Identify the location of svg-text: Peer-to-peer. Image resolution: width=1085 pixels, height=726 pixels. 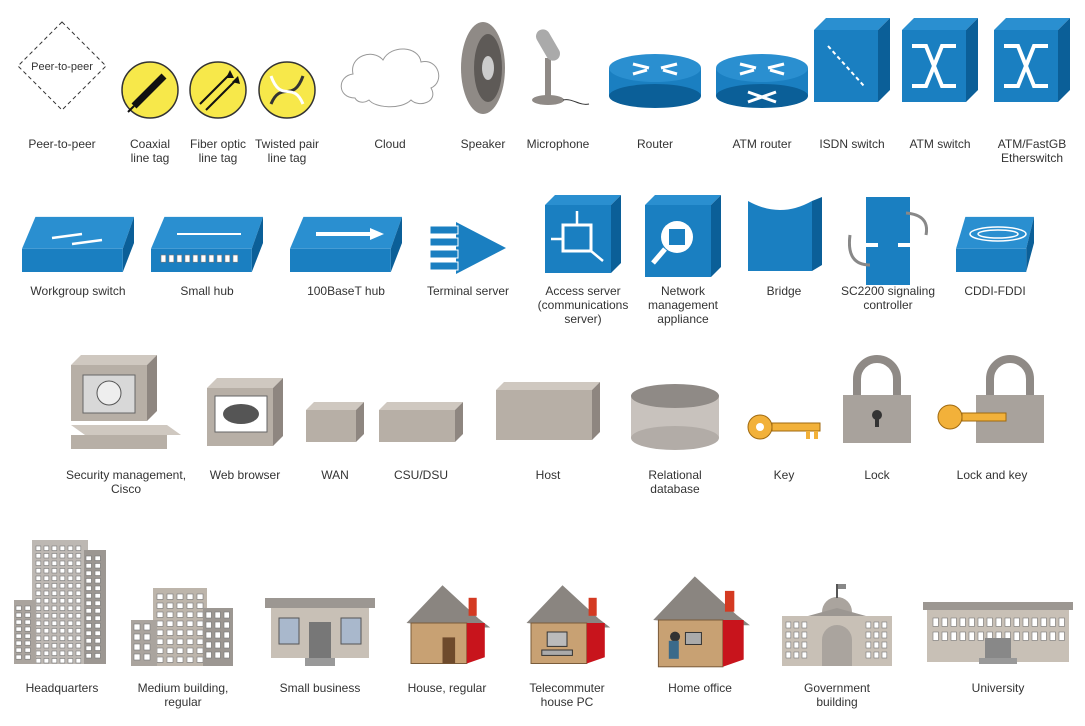
(62, 67).